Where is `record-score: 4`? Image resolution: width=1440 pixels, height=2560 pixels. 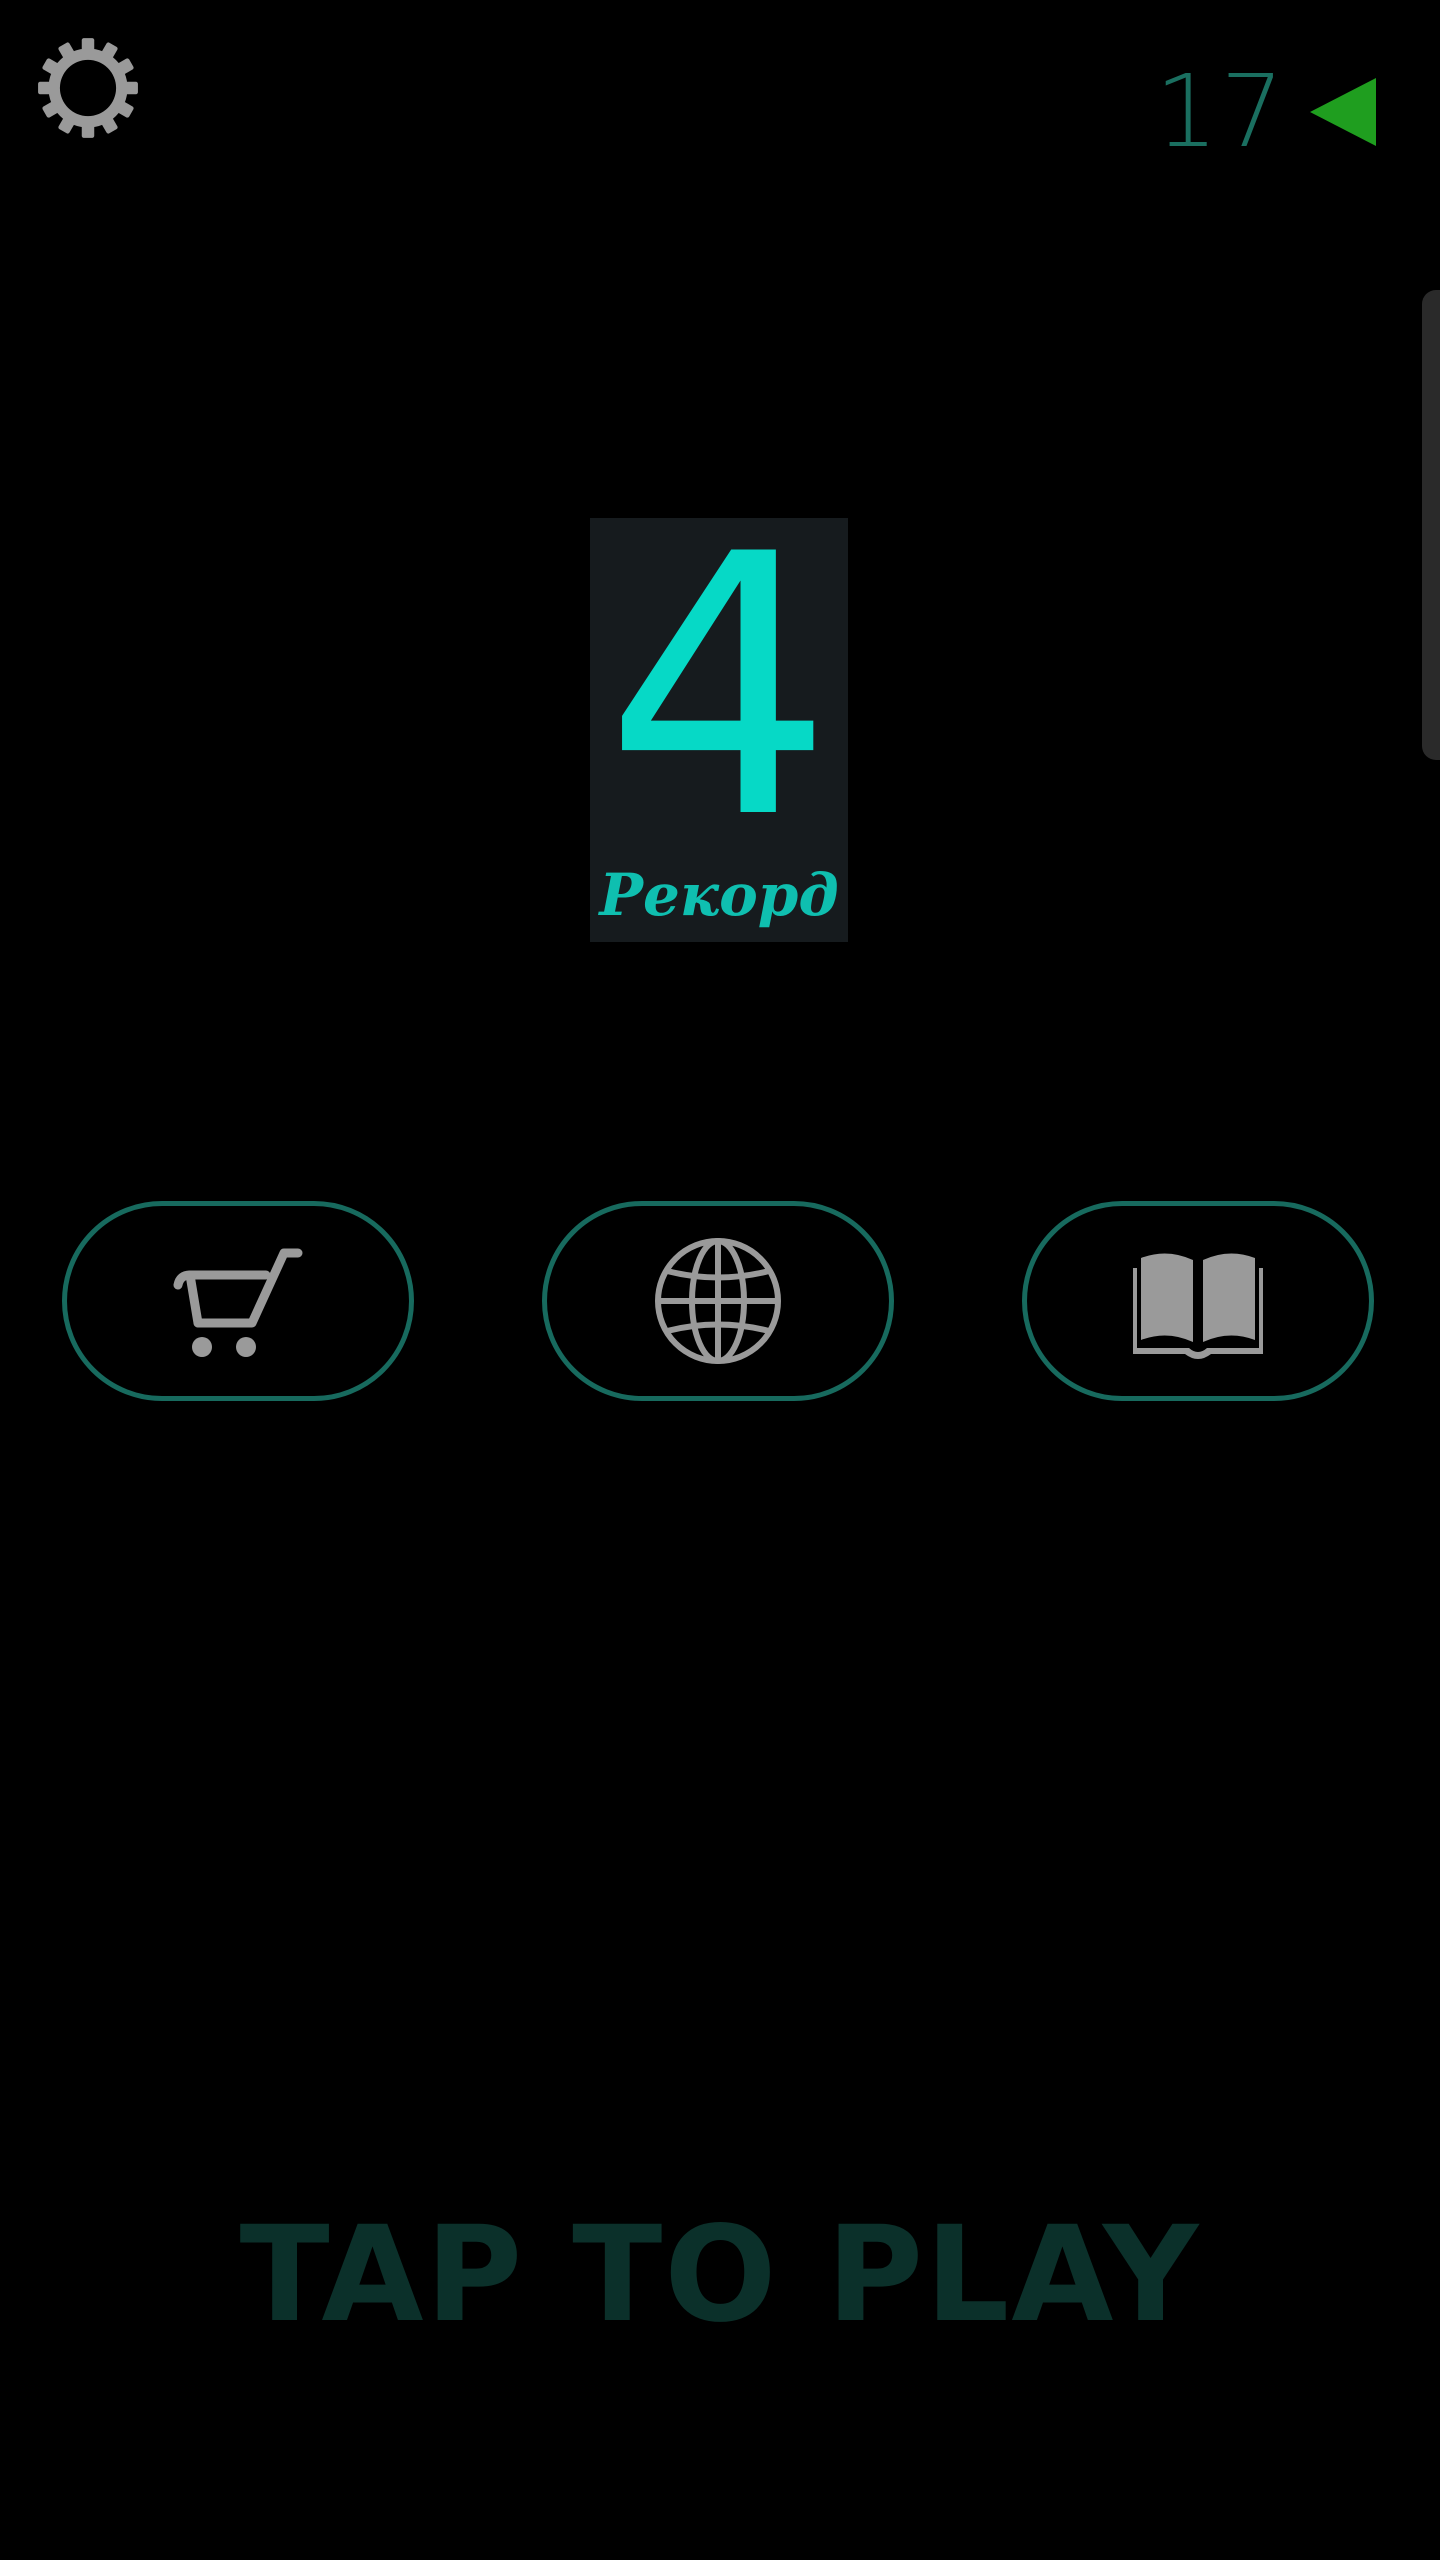
record-score: 4 is located at coordinates (719, 687).